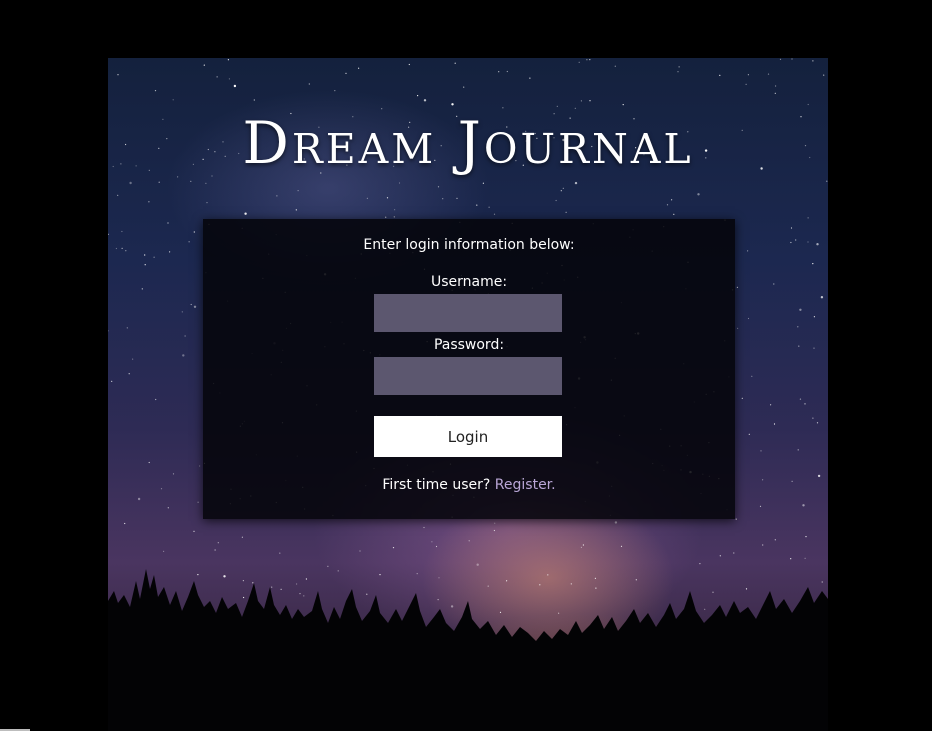 The width and height of the screenshot is (932, 731). Describe the element at coordinates (468, 376) in the screenshot. I see `password-input` at that location.